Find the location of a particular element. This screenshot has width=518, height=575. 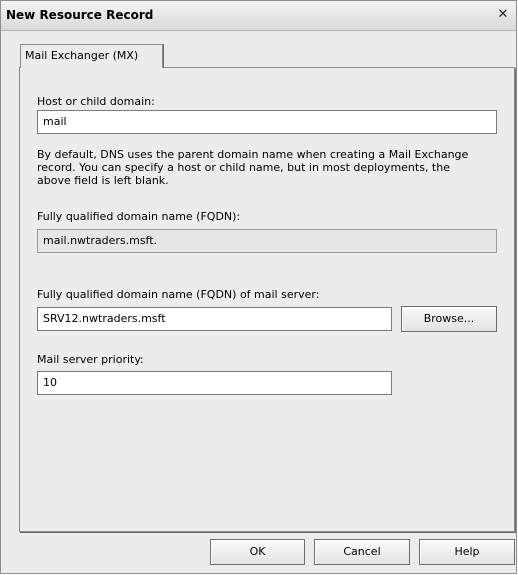

fqdn-label: Fully qualified domain name (FQDN): is located at coordinates (139, 216).